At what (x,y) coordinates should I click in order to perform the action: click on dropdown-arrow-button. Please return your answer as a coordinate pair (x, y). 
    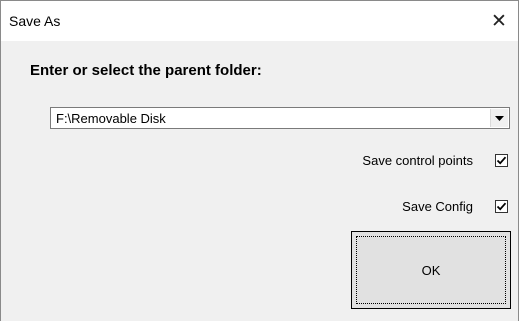
    Looking at the image, I should click on (499, 118).